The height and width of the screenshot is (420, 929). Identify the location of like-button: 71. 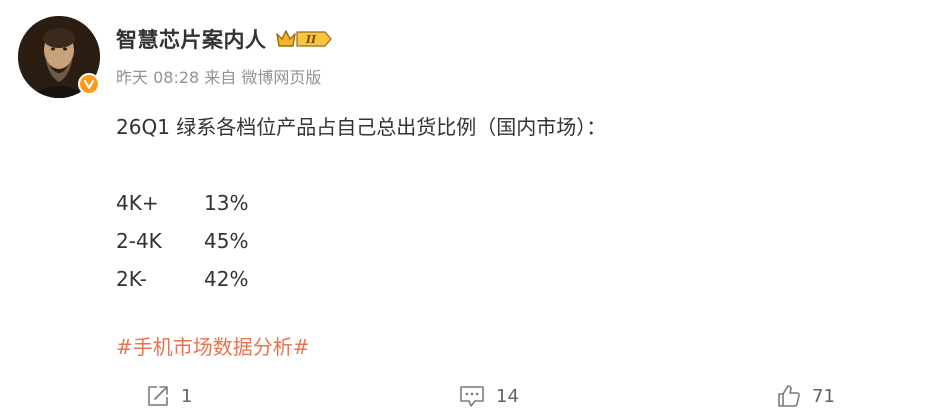
(805, 396).